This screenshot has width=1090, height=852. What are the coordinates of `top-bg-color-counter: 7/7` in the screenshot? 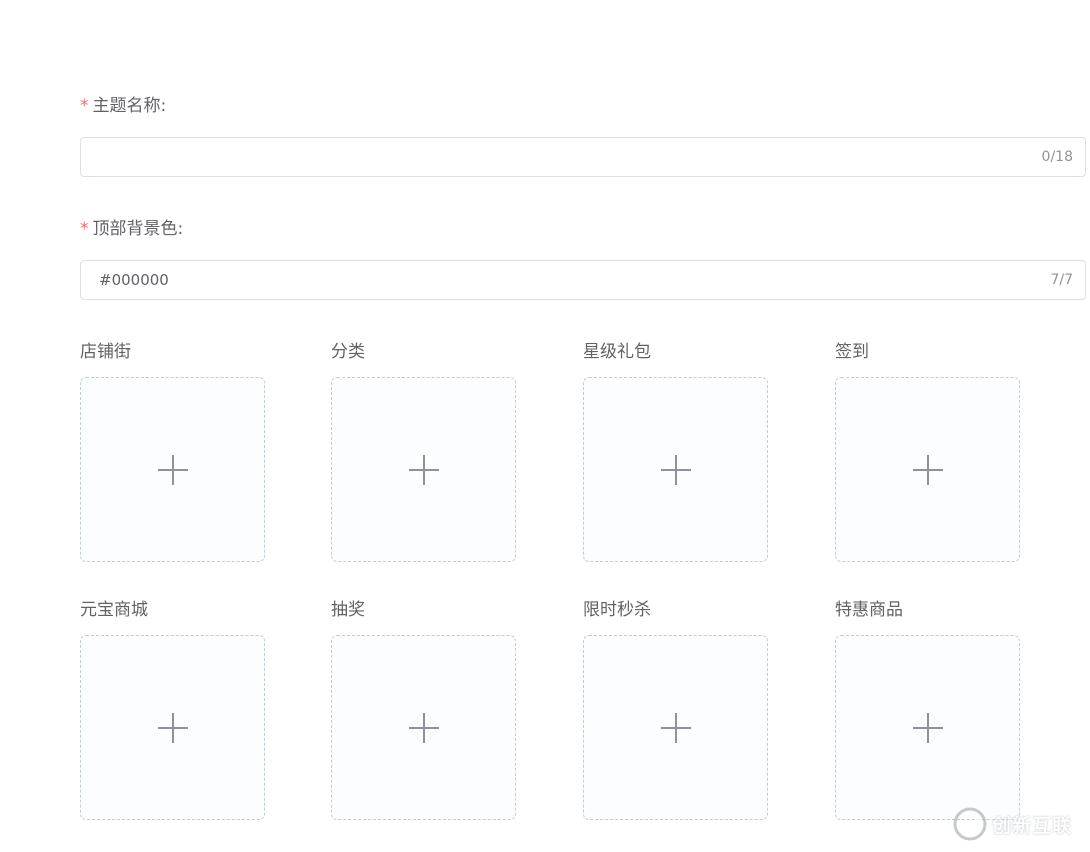 It's located at (1061, 280).